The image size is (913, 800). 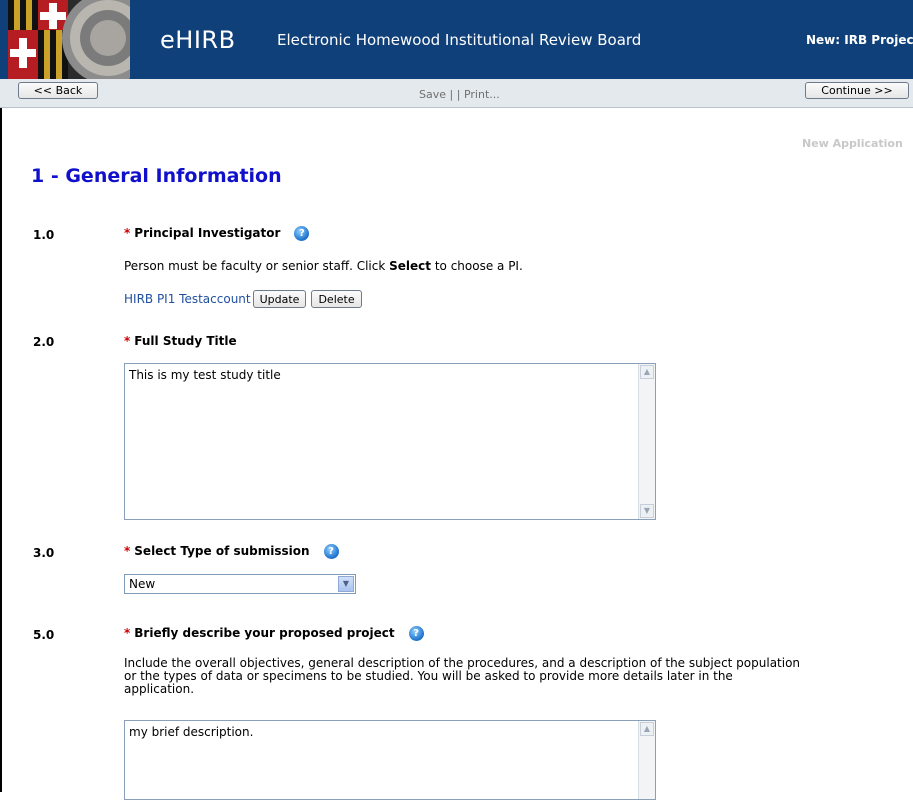 I want to click on study-title-textarea: This is my test study title ▲ ▼, so click(x=390, y=441).